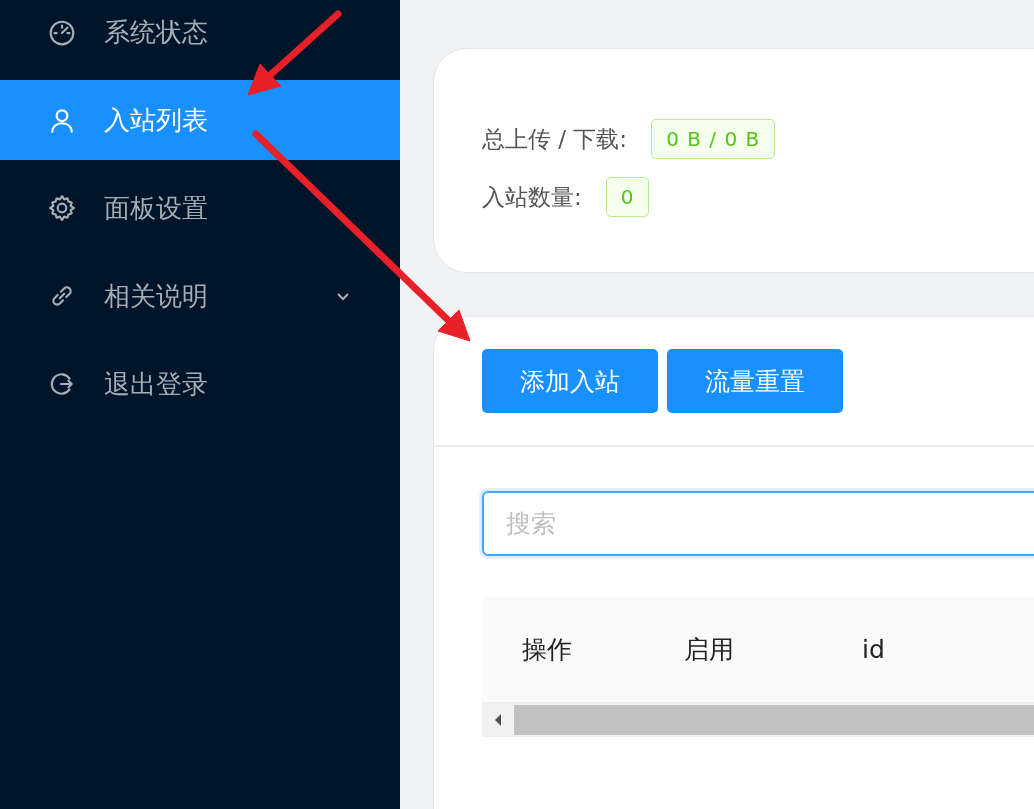 The width and height of the screenshot is (1034, 809). What do you see at coordinates (709, 650) in the screenshot?
I see `column-header: 启用` at bounding box center [709, 650].